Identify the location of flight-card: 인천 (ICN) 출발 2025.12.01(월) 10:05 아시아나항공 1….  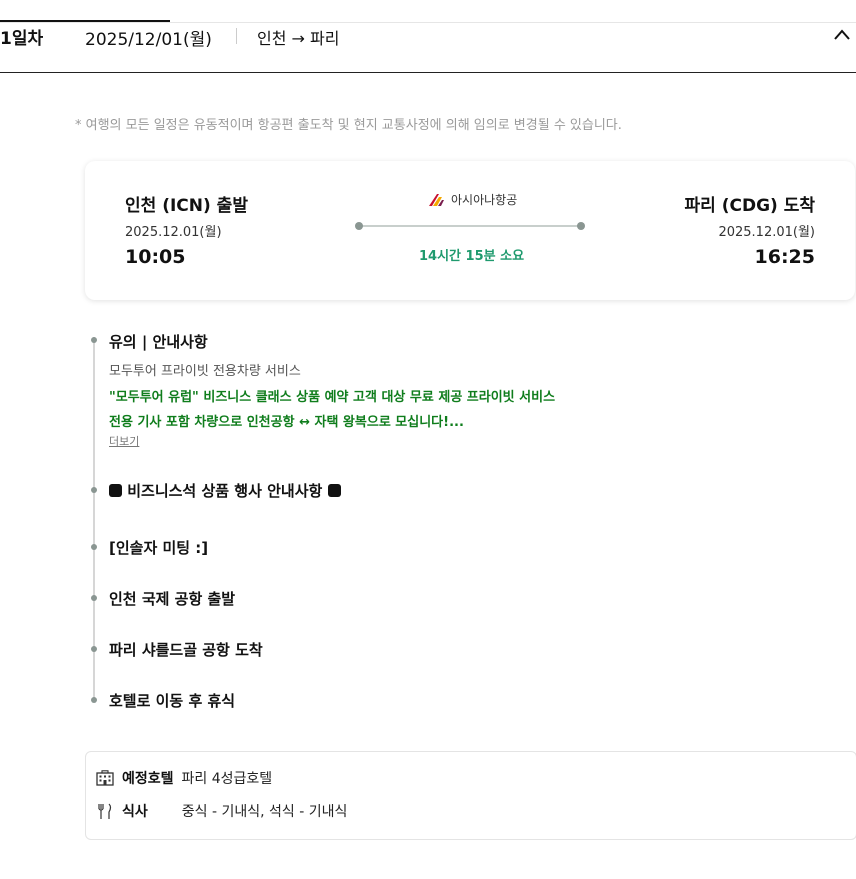
(470, 230).